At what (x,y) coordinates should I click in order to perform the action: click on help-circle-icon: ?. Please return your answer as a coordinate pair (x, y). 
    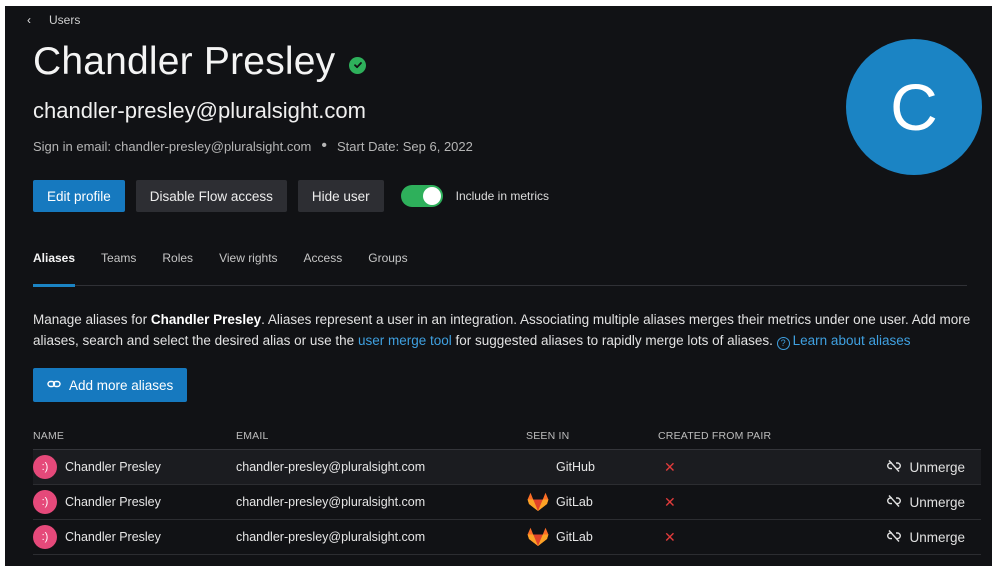
    Looking at the image, I should click on (783, 343).